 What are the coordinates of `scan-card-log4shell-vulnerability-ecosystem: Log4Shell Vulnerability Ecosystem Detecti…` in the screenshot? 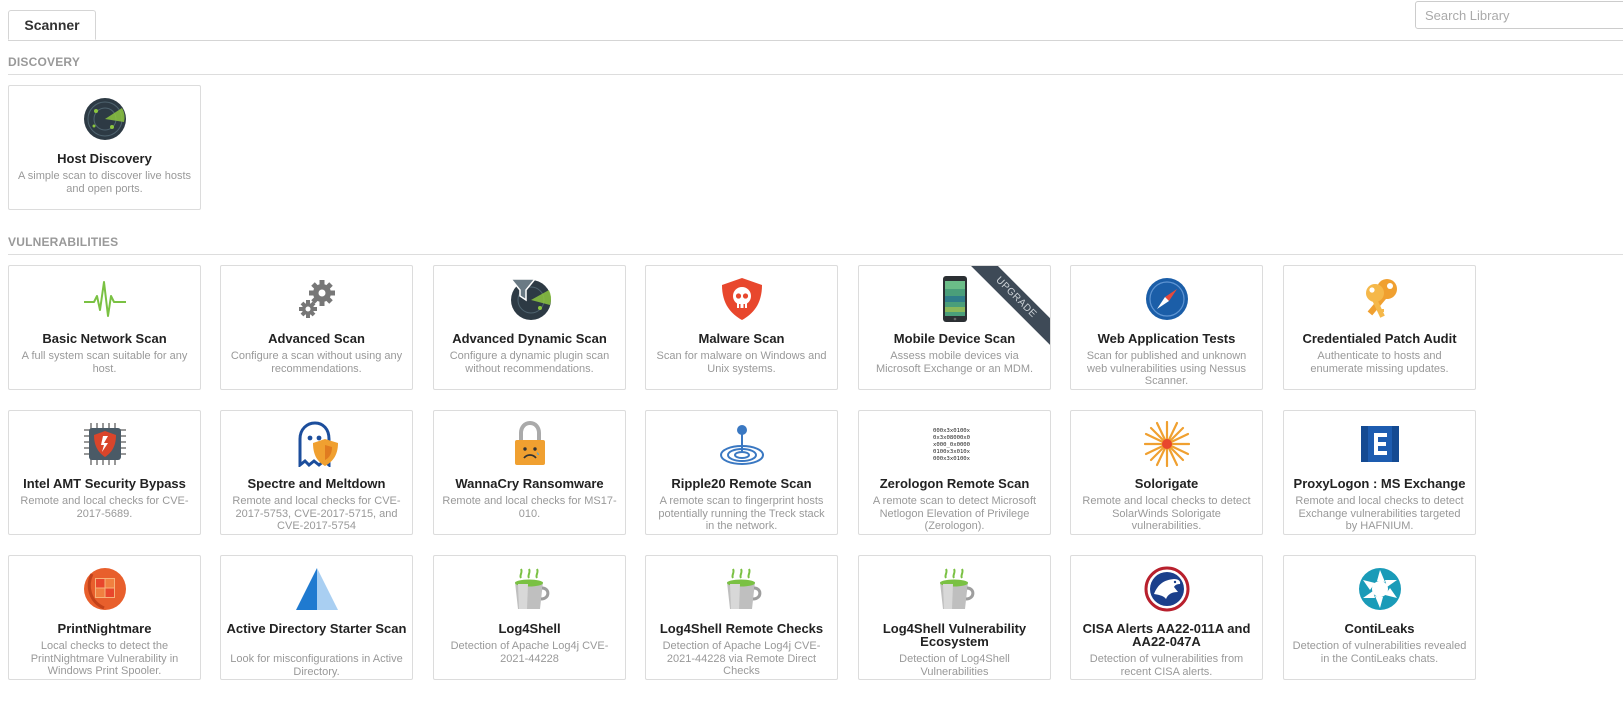 It's located at (954, 617).